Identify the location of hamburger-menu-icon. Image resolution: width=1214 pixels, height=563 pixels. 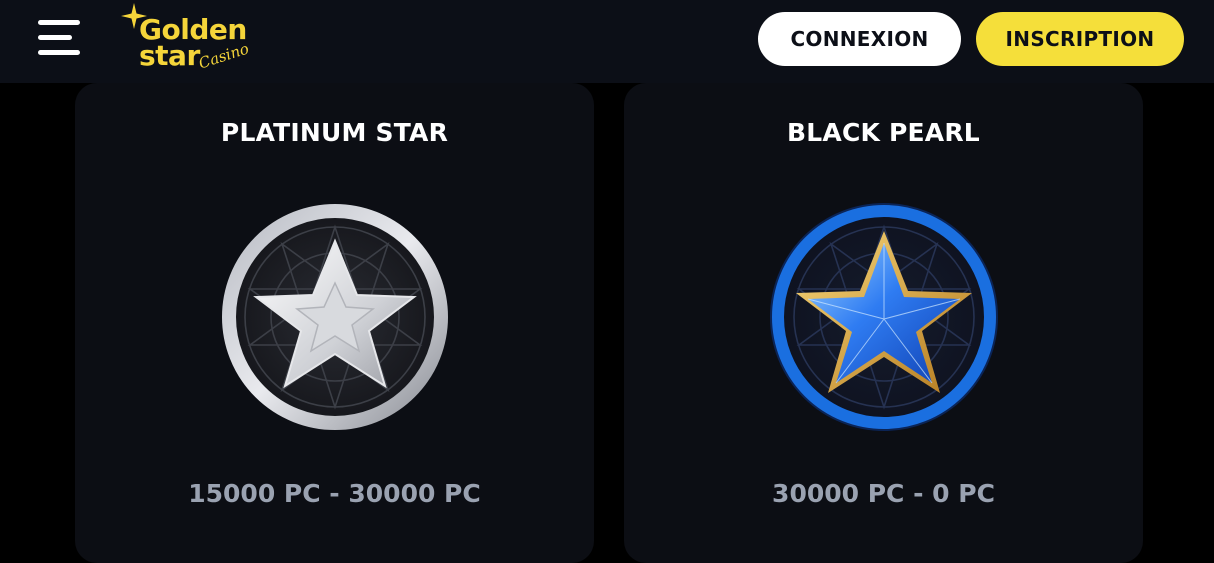
(60, 38).